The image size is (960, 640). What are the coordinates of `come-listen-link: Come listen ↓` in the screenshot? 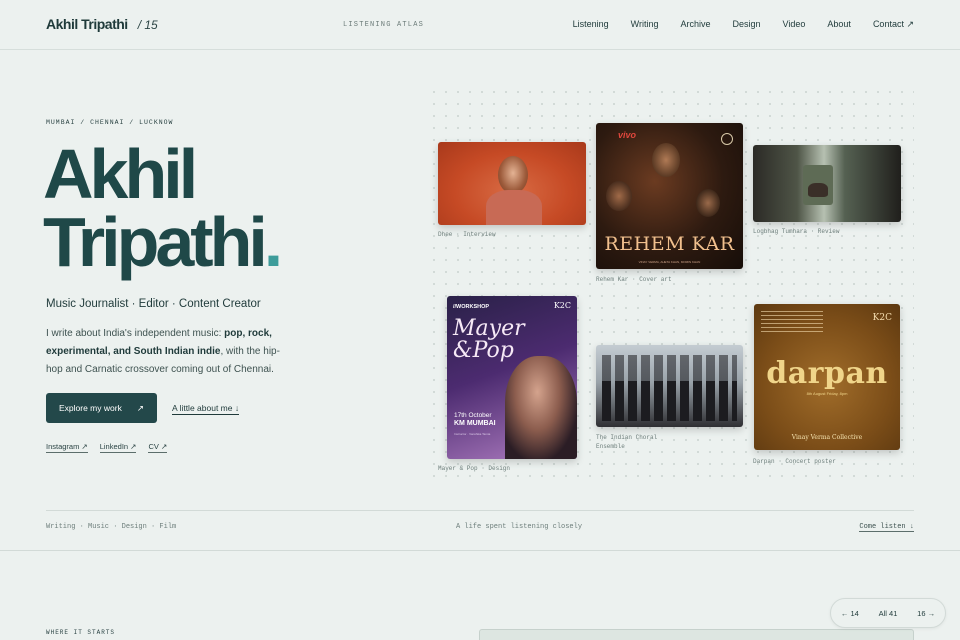 It's located at (886, 527).